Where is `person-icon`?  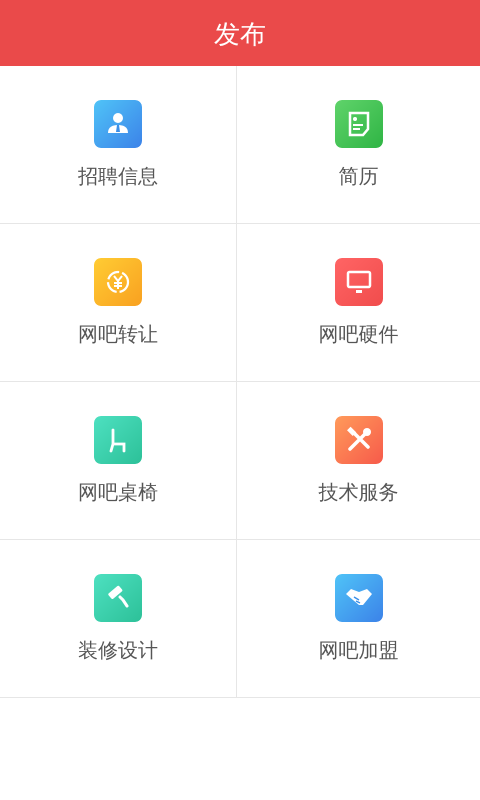 person-icon is located at coordinates (118, 124).